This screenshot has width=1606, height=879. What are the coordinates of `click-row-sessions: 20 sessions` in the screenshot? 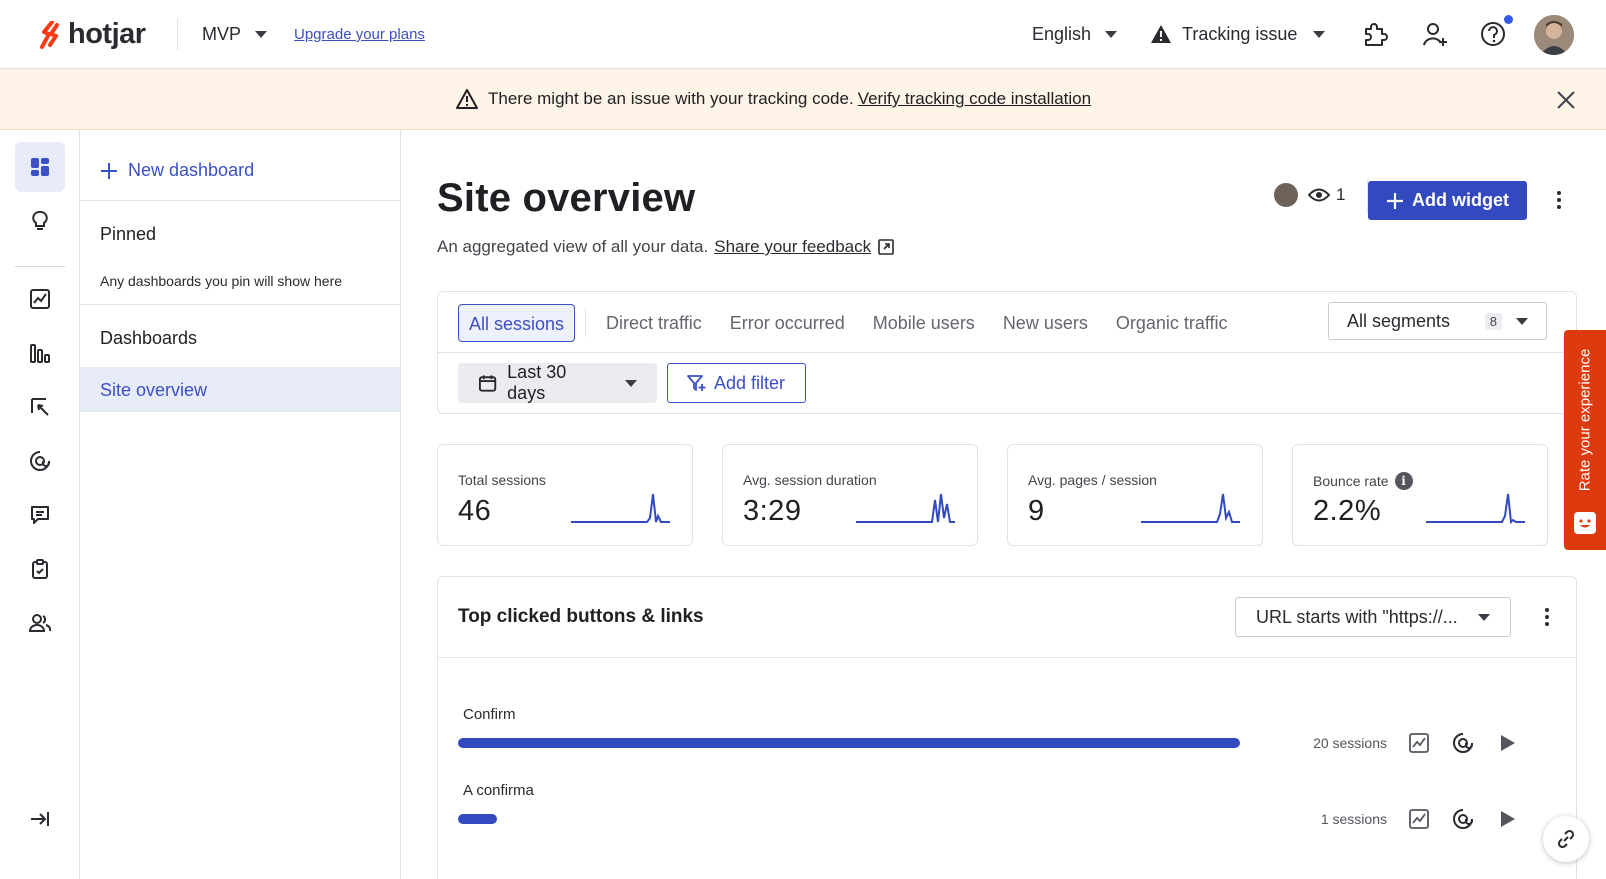 It's located at (1350, 743).